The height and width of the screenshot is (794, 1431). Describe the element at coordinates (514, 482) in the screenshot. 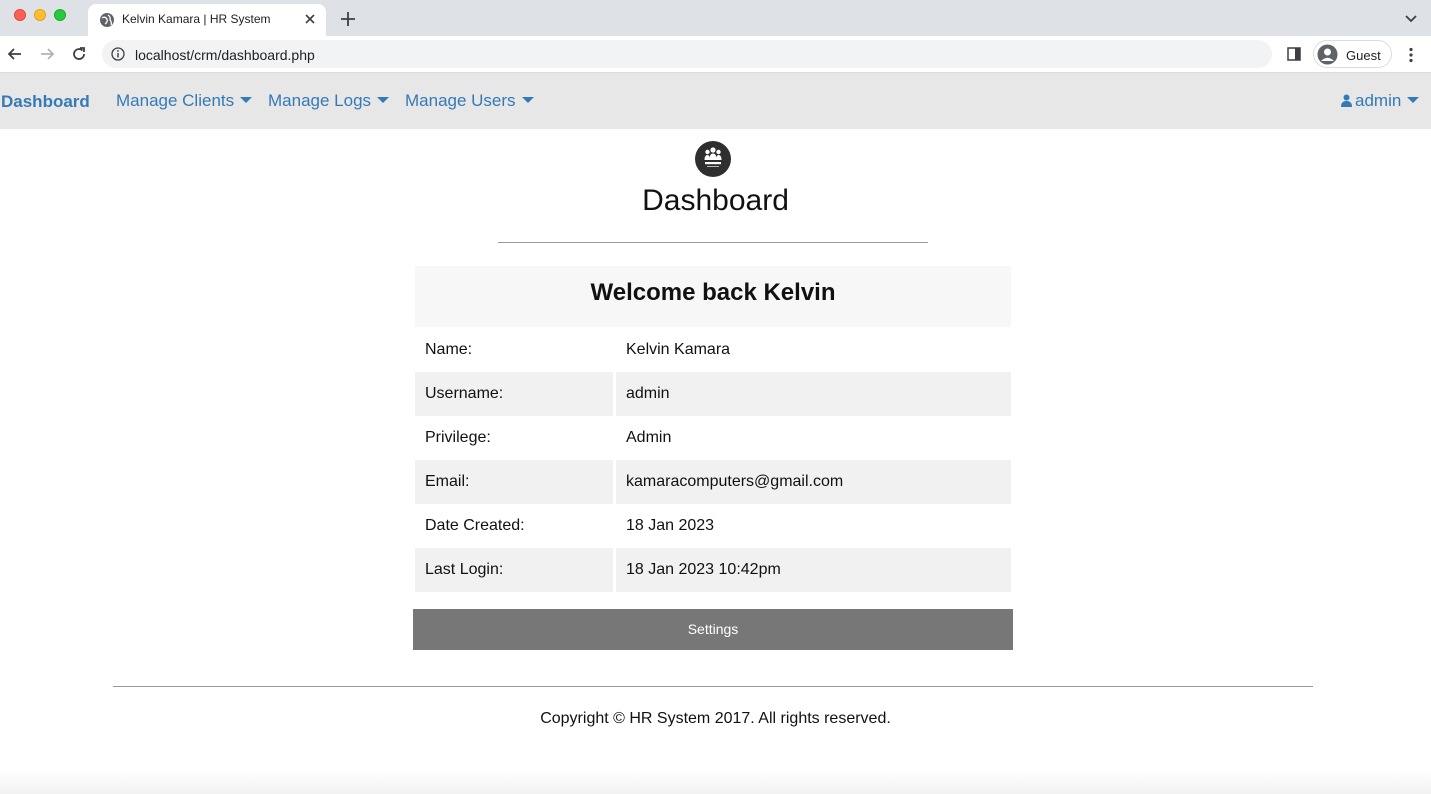

I see `row-label: Email:` at that location.